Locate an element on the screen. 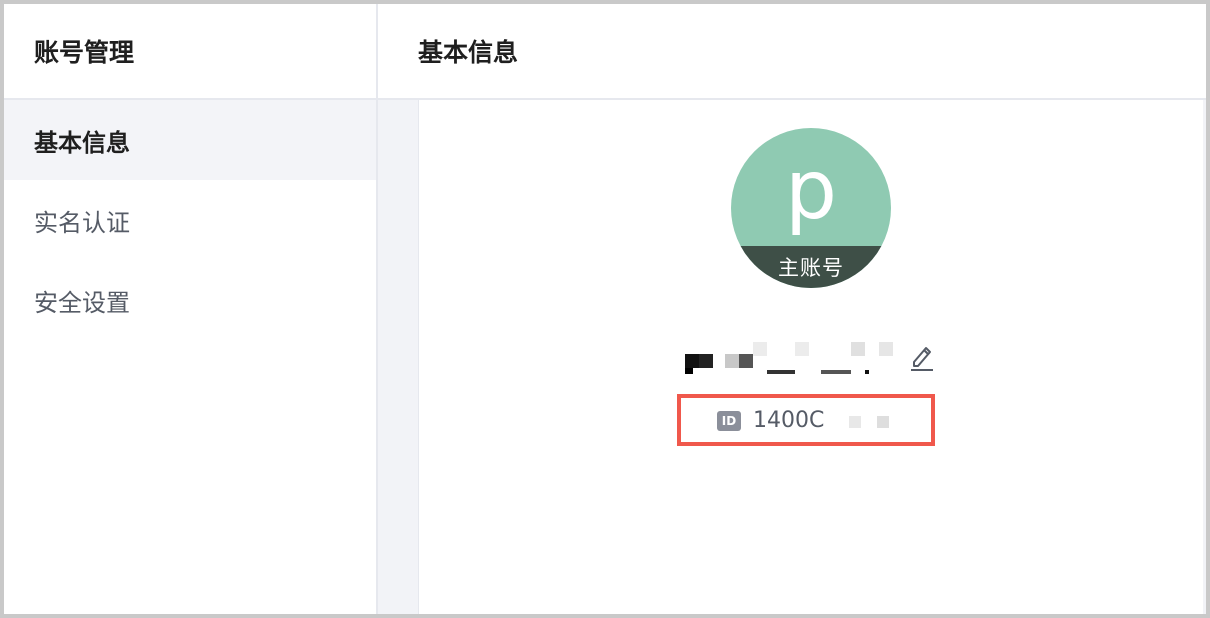  account-id-highlight: ID 1400C is located at coordinates (806, 420).